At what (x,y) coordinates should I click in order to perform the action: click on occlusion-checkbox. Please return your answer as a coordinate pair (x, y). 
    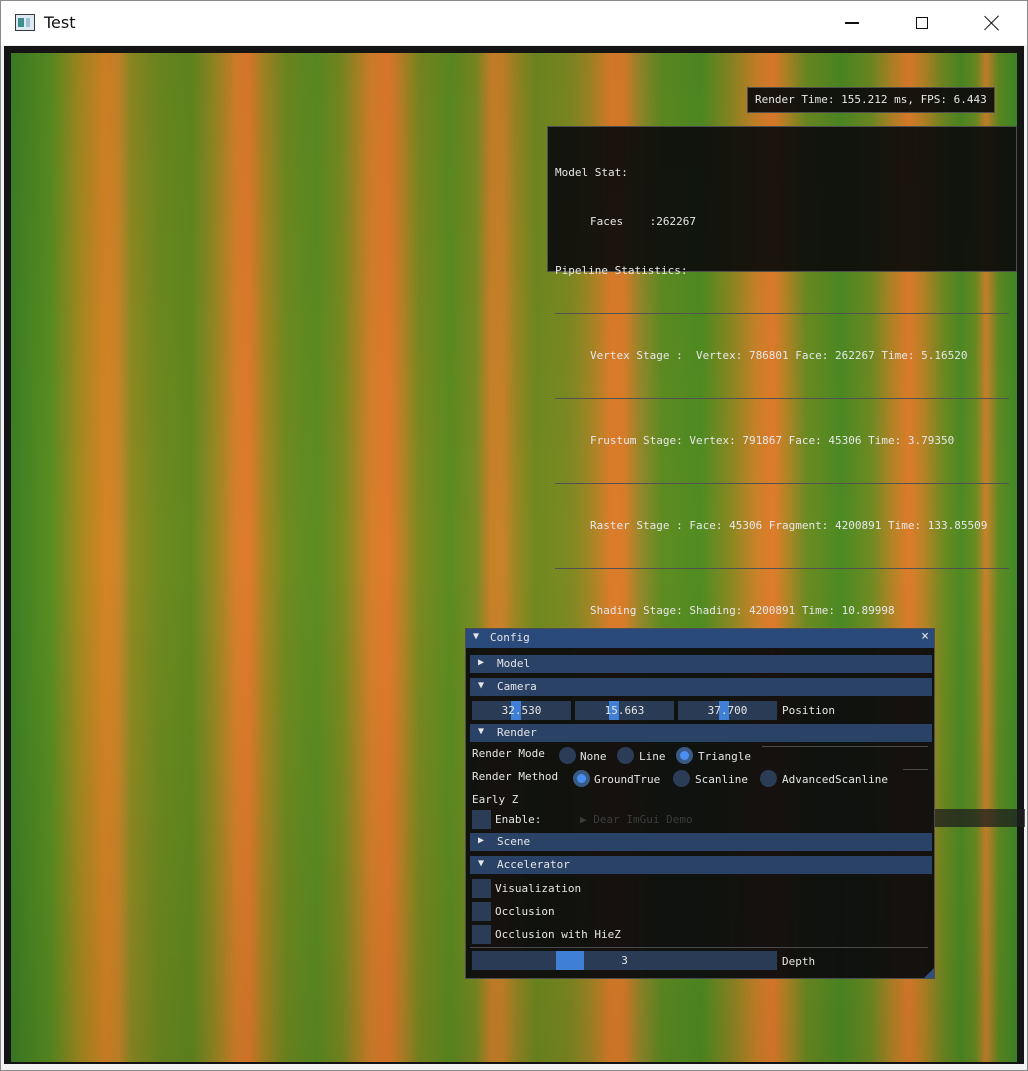
    Looking at the image, I should click on (481, 911).